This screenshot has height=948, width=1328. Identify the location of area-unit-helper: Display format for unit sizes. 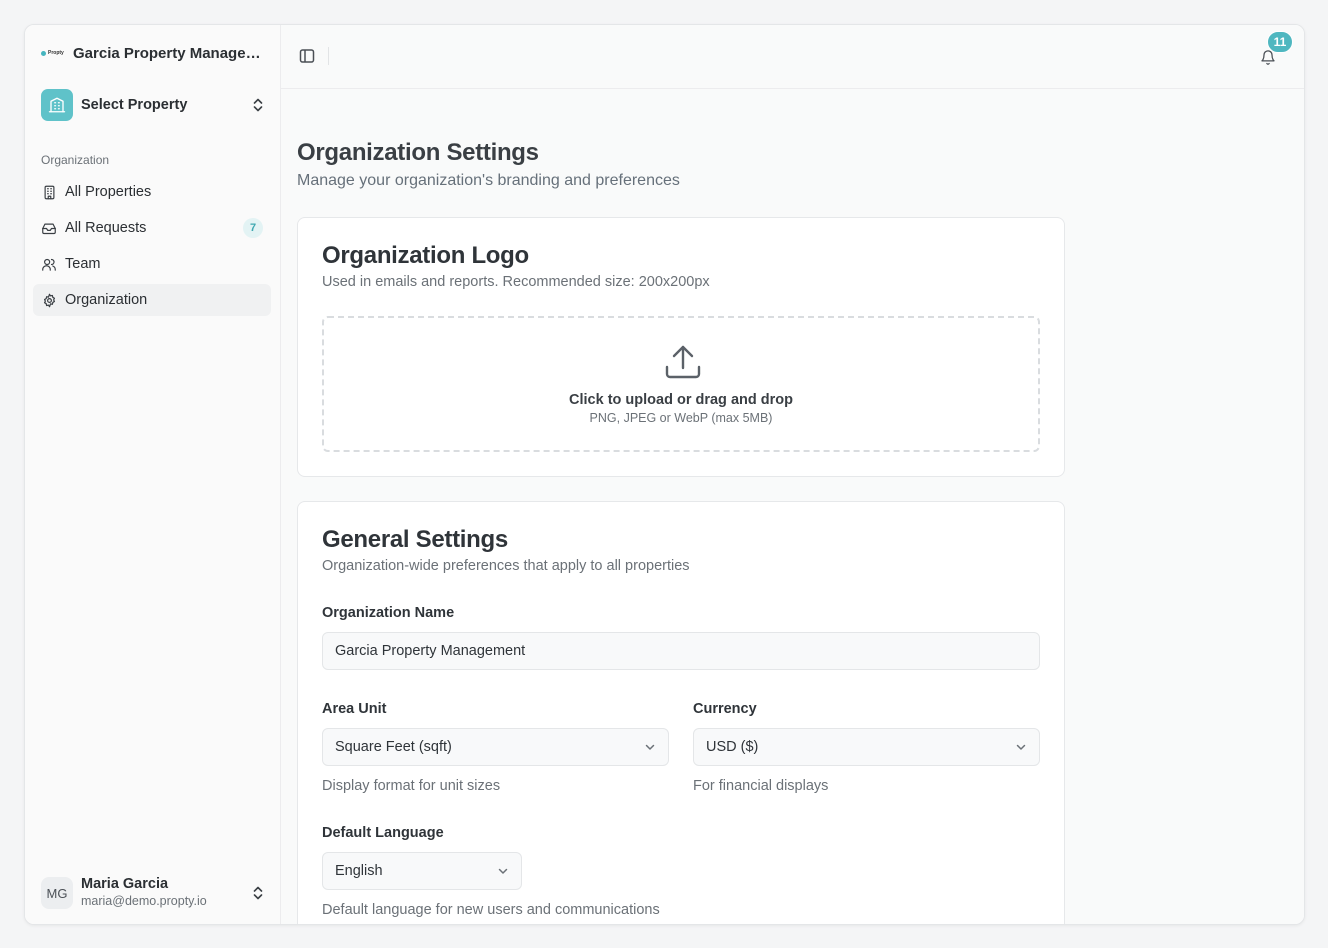
(411, 786).